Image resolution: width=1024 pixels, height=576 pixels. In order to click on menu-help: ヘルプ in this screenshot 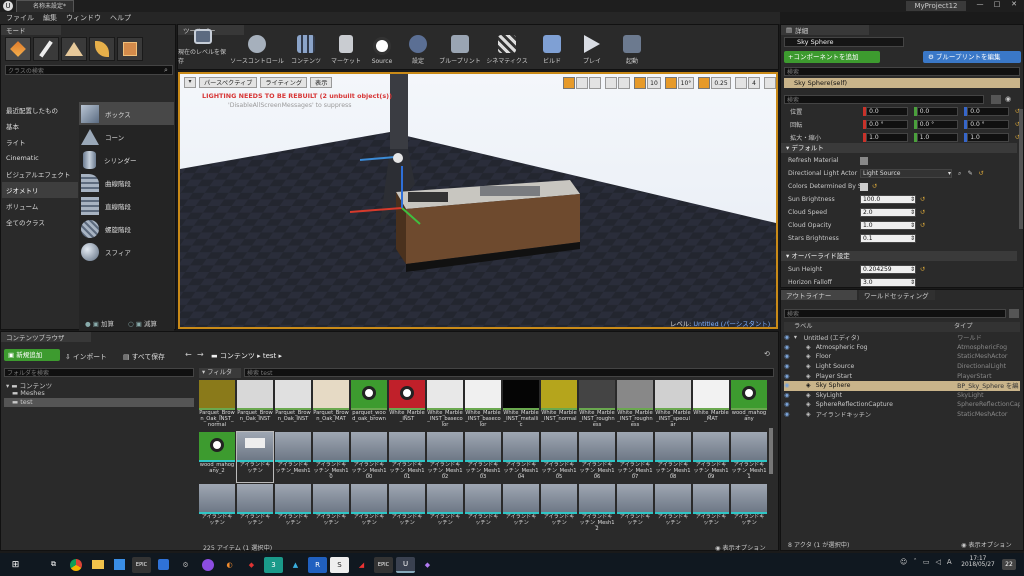, I will do `click(120, 18)`.